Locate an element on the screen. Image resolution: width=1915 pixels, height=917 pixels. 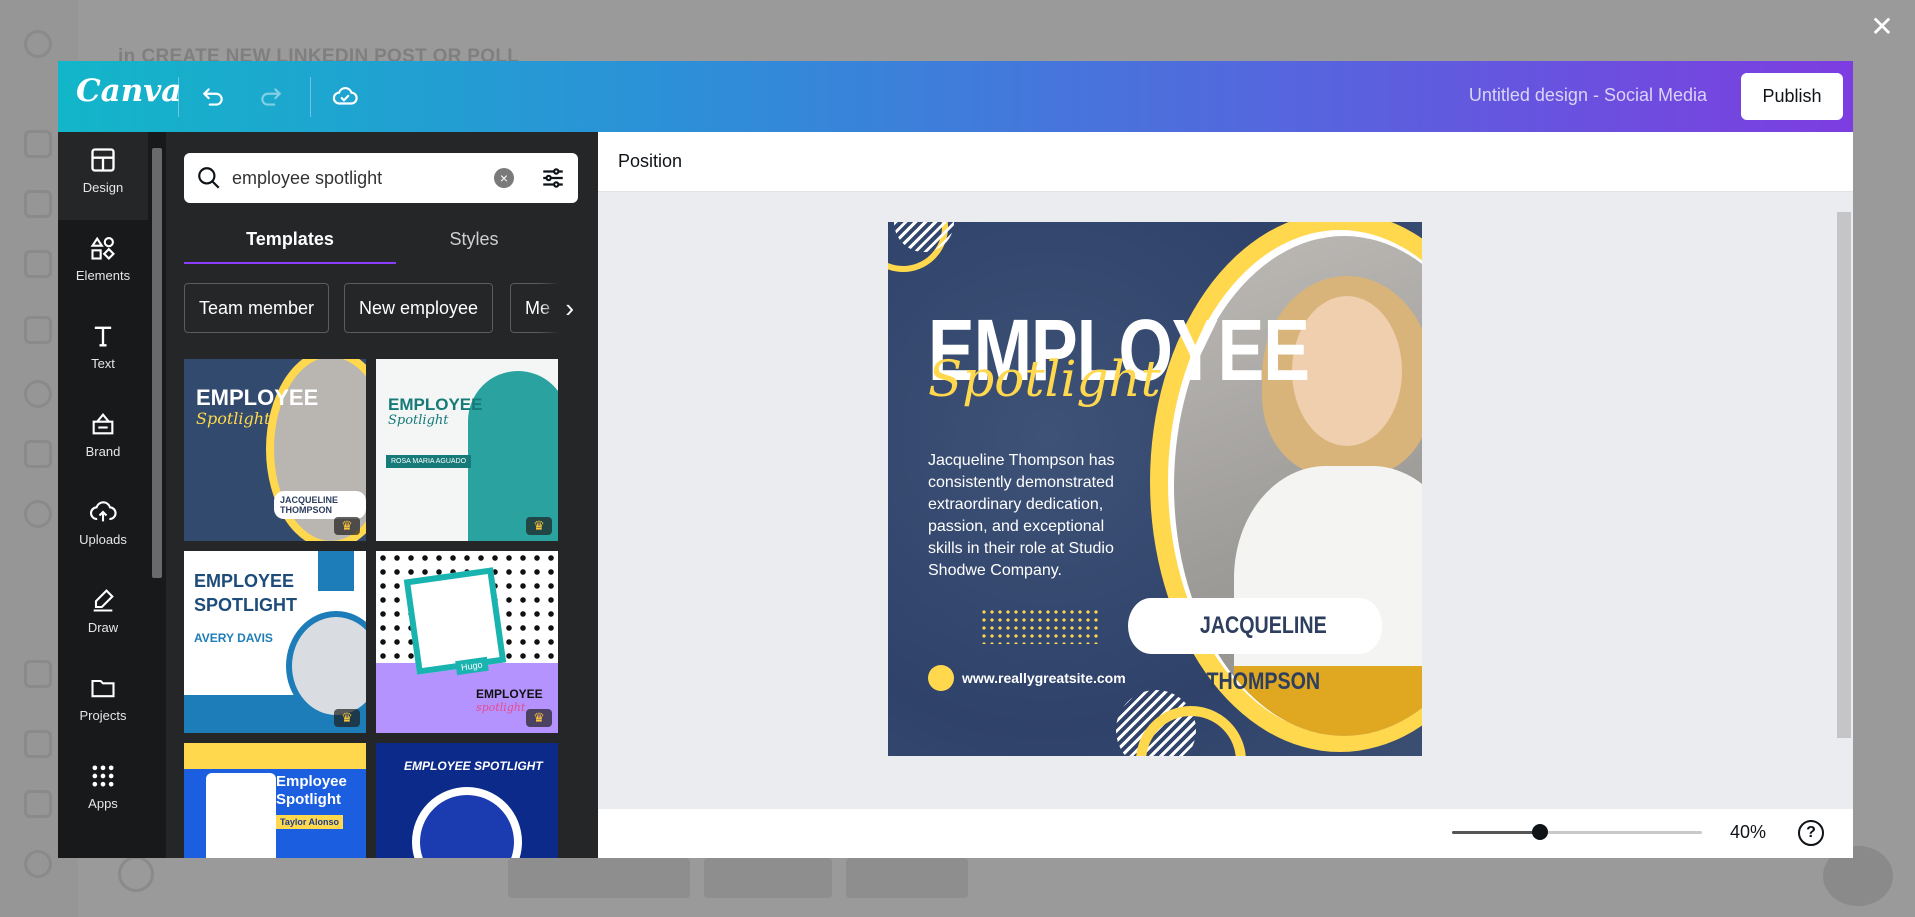
editor-toolbar: Position is located at coordinates (1225, 162).